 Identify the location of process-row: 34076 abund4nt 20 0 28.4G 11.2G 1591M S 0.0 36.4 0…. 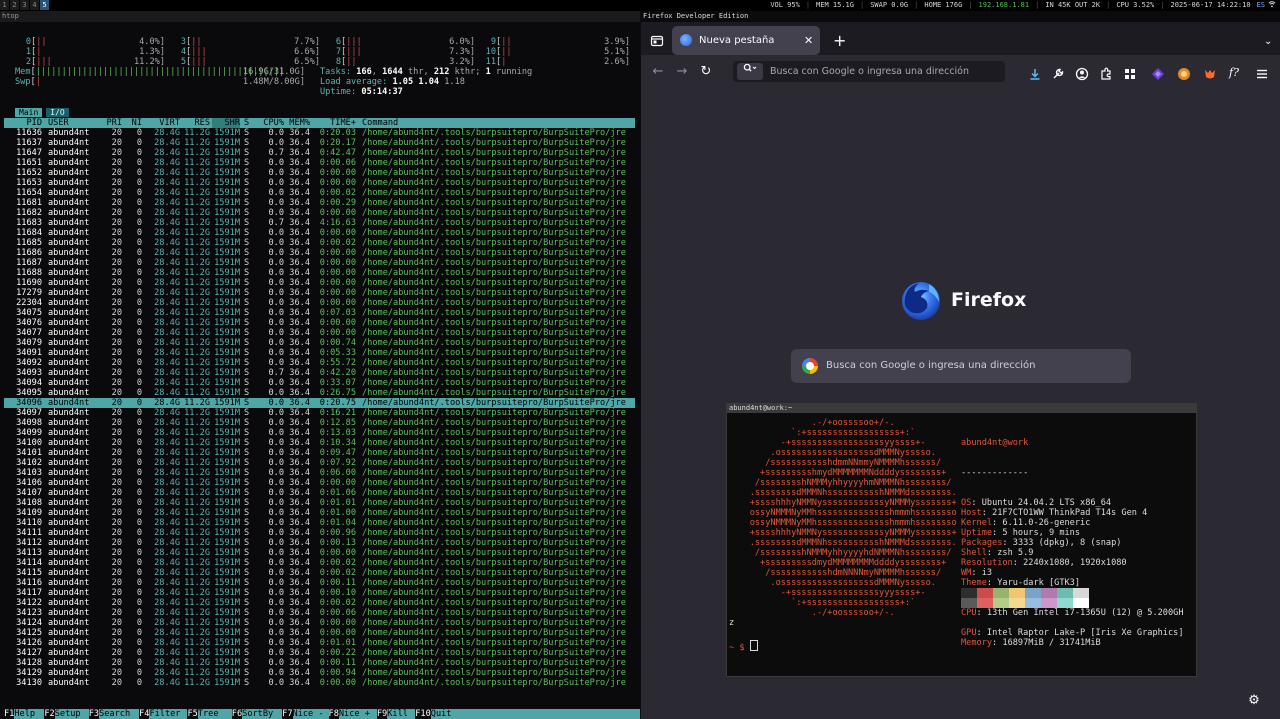
(319, 323).